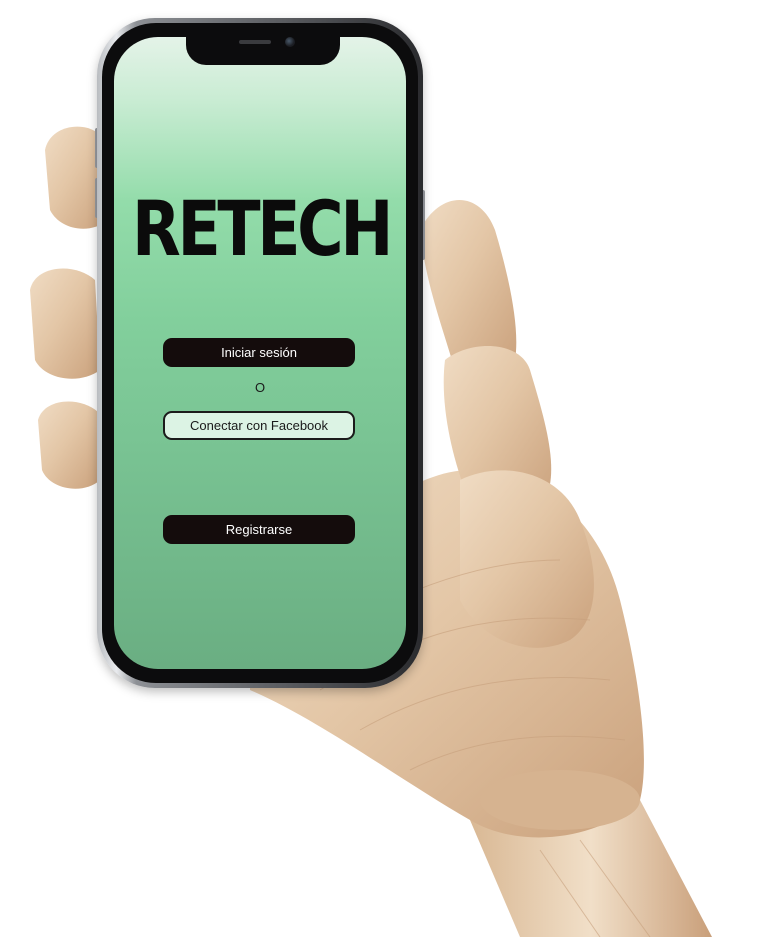 The image size is (768, 937). I want to click on finger-middle, so click(65, 323).